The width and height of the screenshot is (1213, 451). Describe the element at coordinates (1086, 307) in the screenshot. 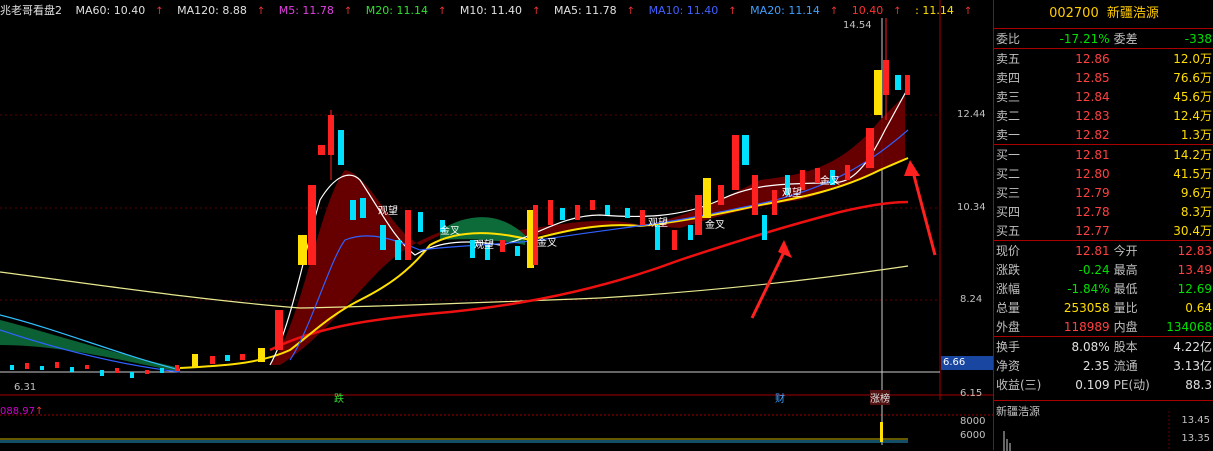

I see `stat-value: 253058` at that location.